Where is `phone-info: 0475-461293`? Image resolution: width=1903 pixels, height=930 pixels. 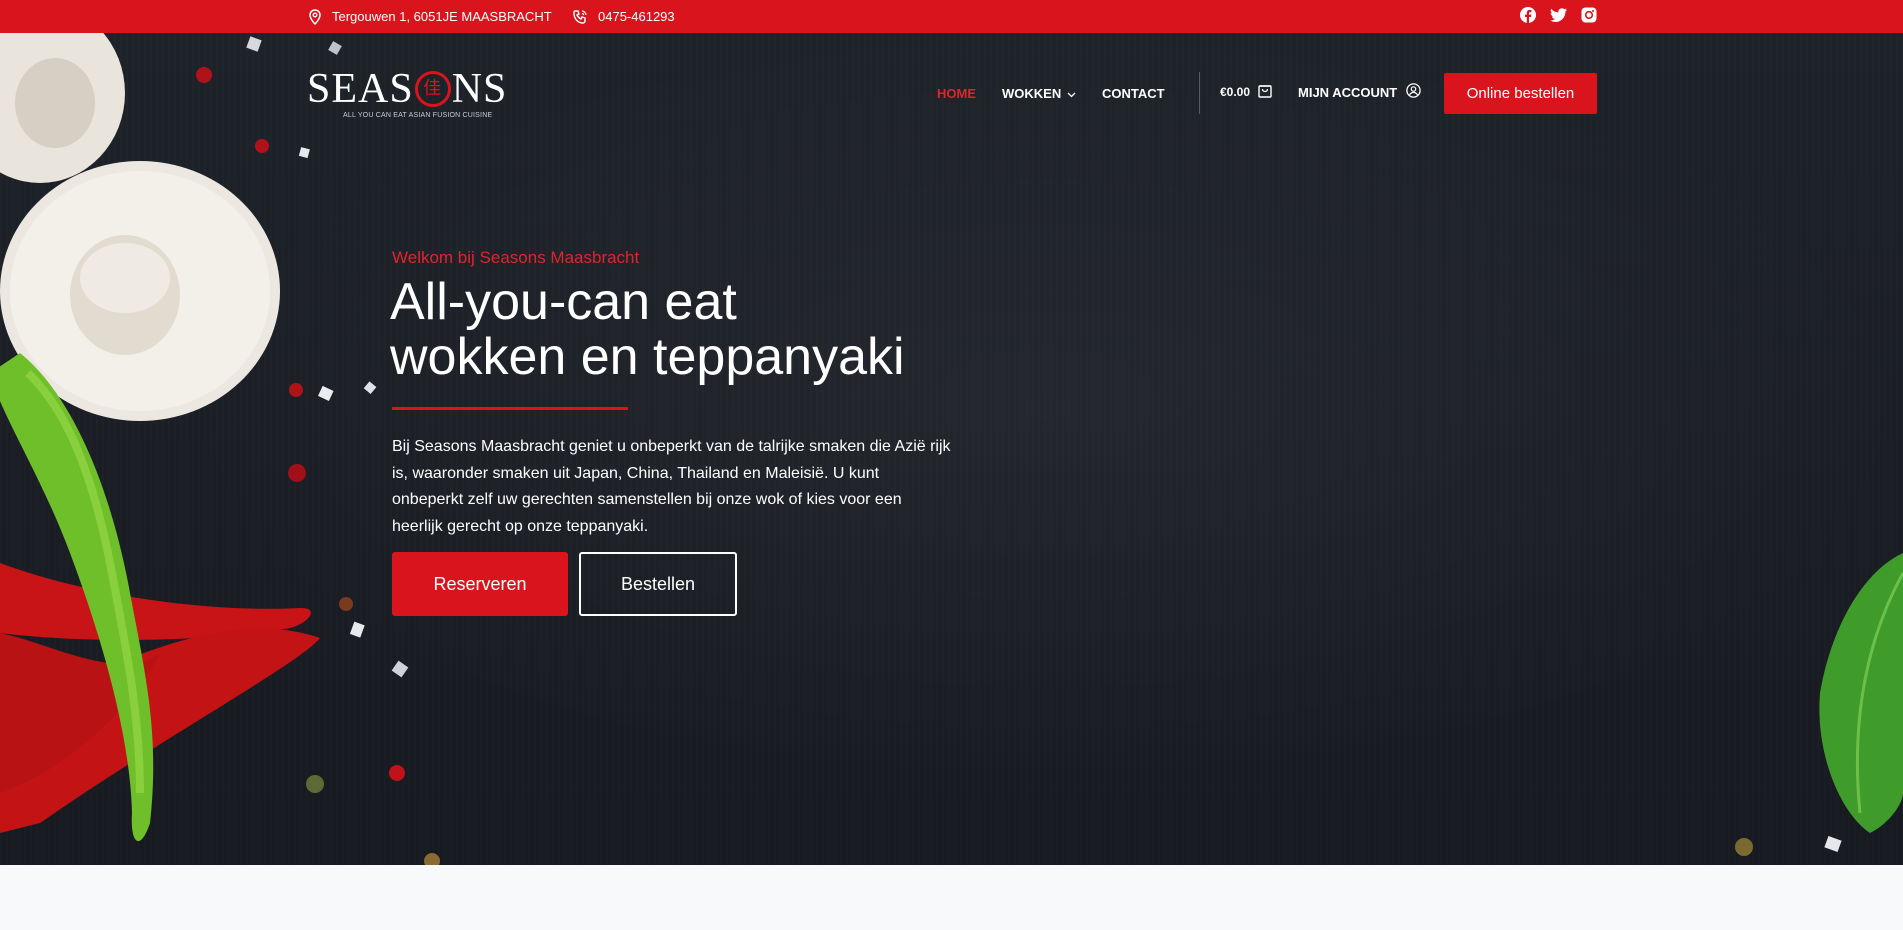 phone-info: 0475-461293 is located at coordinates (623, 16).